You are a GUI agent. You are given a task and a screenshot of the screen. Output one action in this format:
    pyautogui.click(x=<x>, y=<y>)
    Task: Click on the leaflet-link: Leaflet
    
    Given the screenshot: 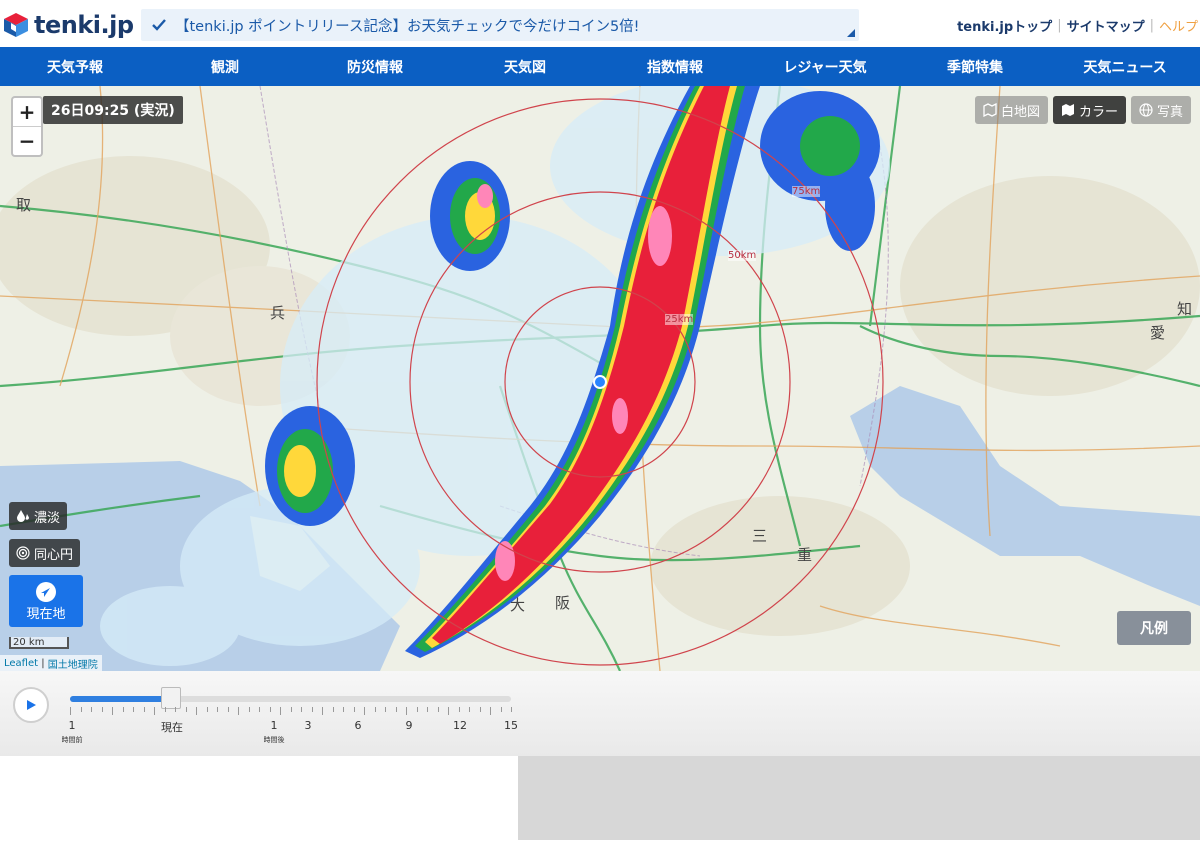 What is the action you would take?
    pyautogui.click(x=21, y=663)
    